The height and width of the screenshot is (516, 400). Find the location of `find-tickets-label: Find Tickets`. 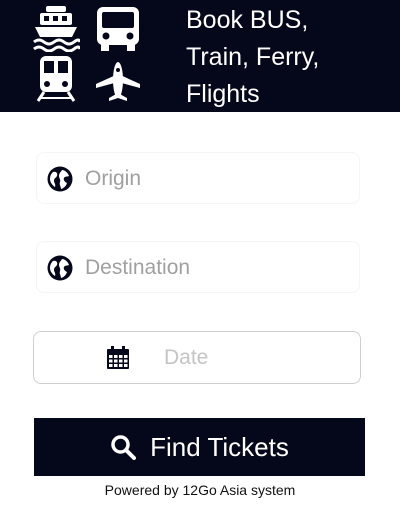

find-tickets-label: Find Tickets is located at coordinates (219, 446).